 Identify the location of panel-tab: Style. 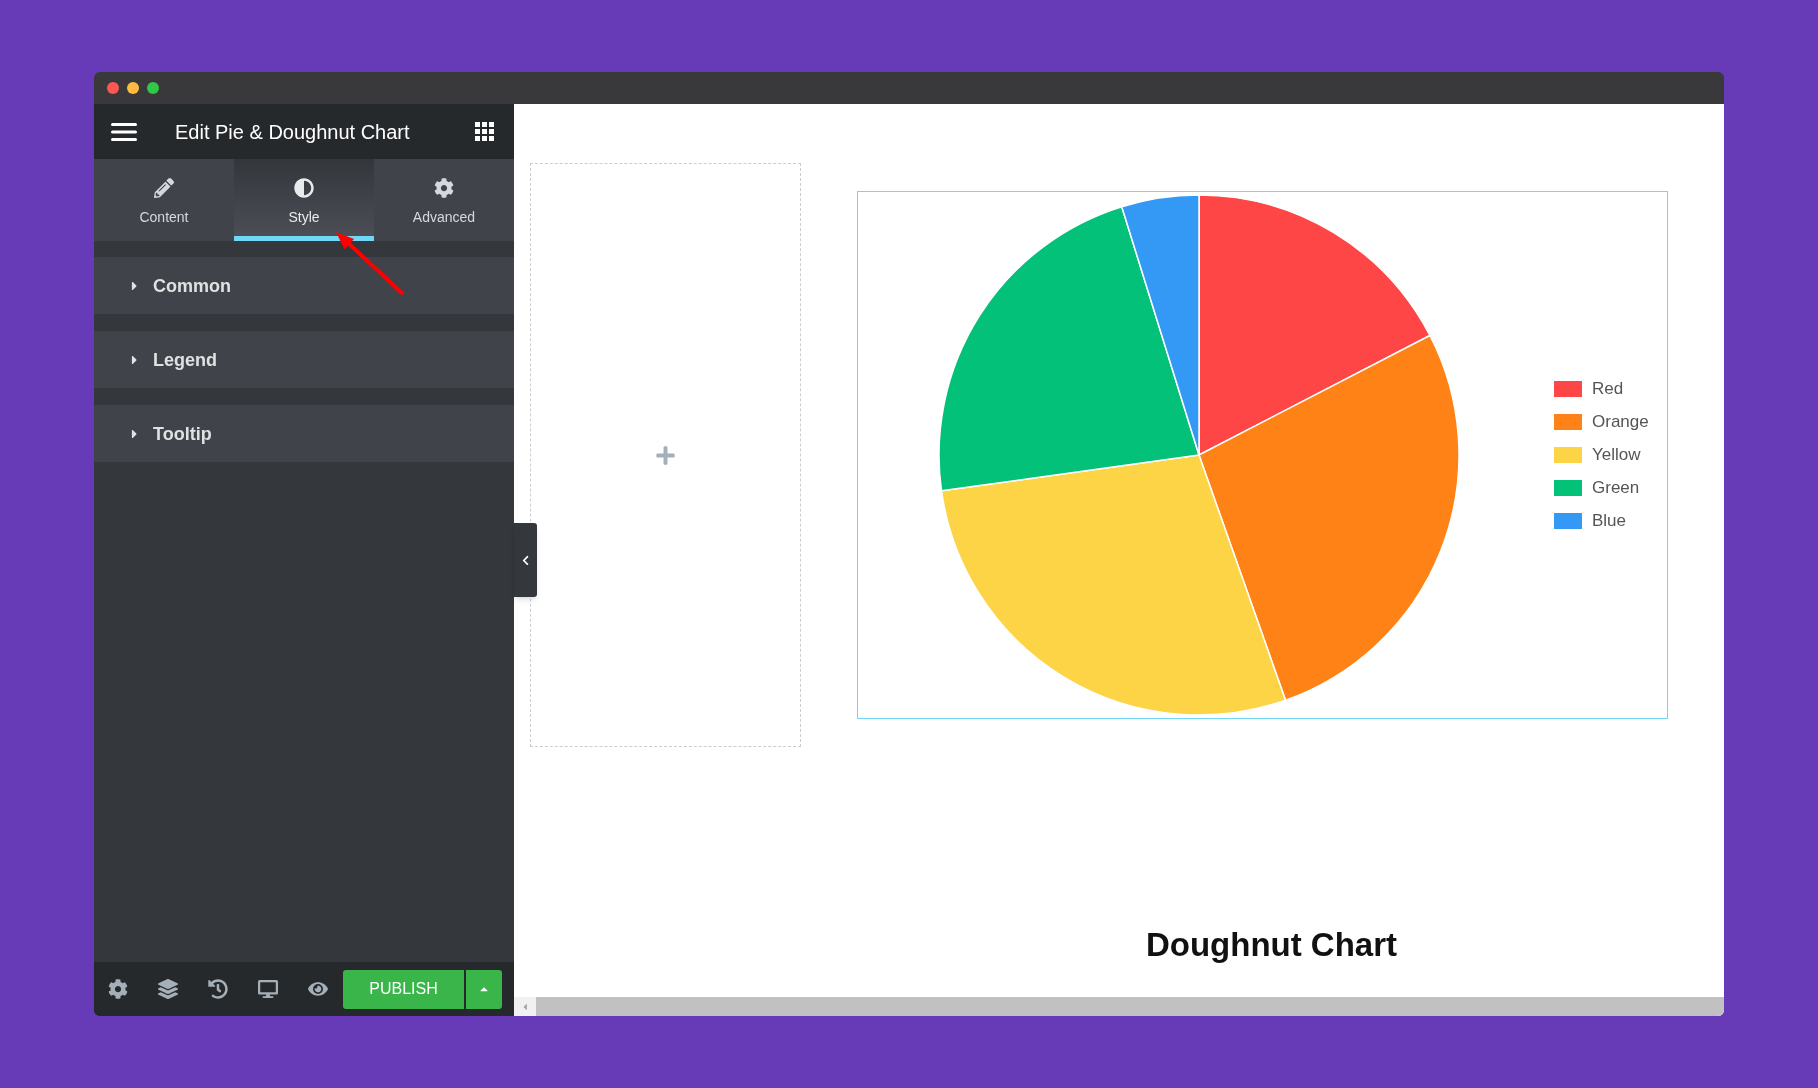
(304, 200).